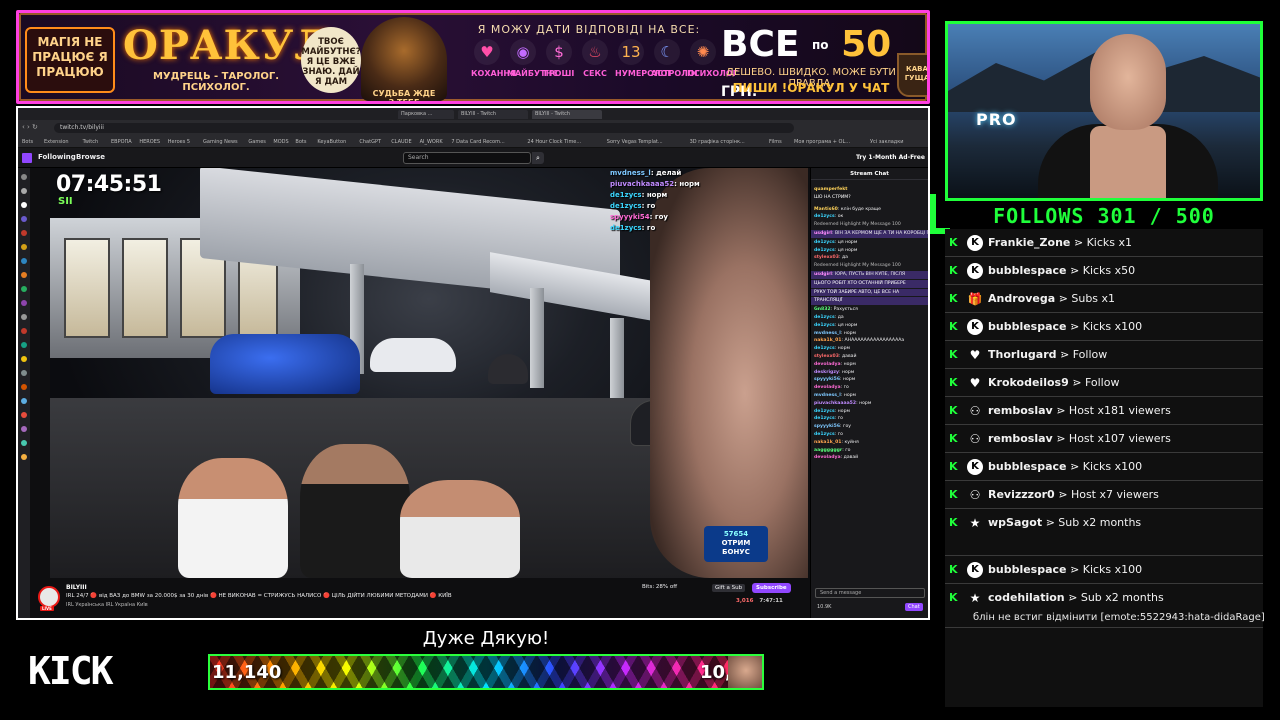 This screenshot has width=1280, height=720. I want to click on bookmark-item: AI_WORK, so click(431, 142).